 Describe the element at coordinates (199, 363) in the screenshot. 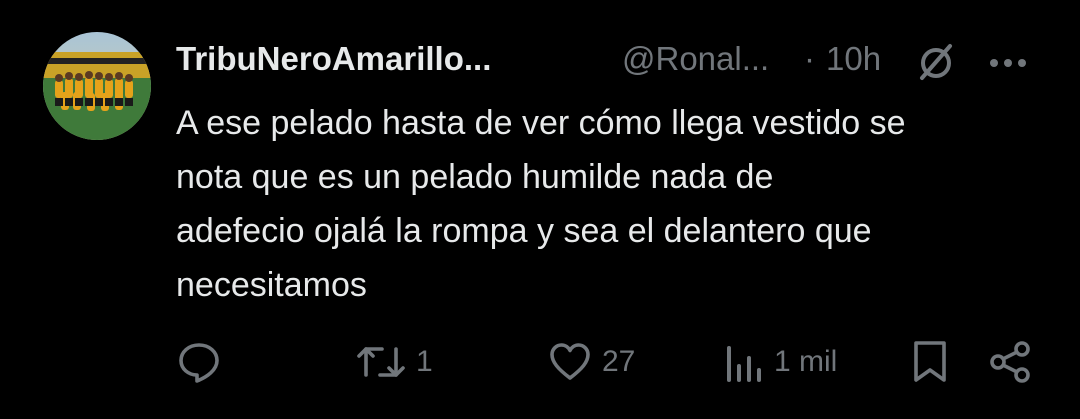

I see `reply-icon` at that location.